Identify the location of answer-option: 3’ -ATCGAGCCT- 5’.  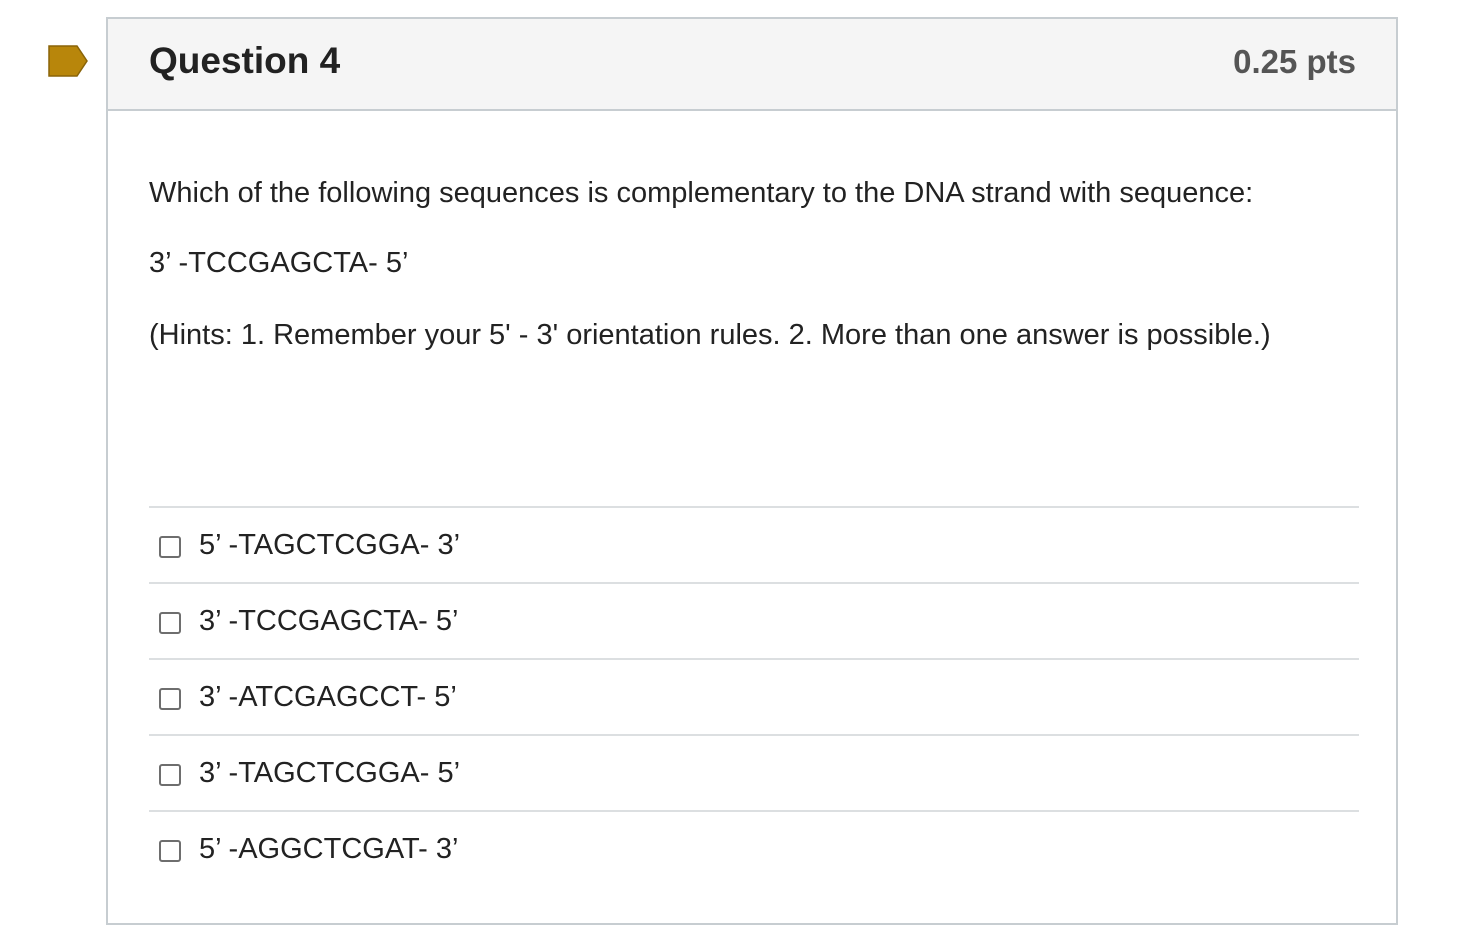
(754, 696).